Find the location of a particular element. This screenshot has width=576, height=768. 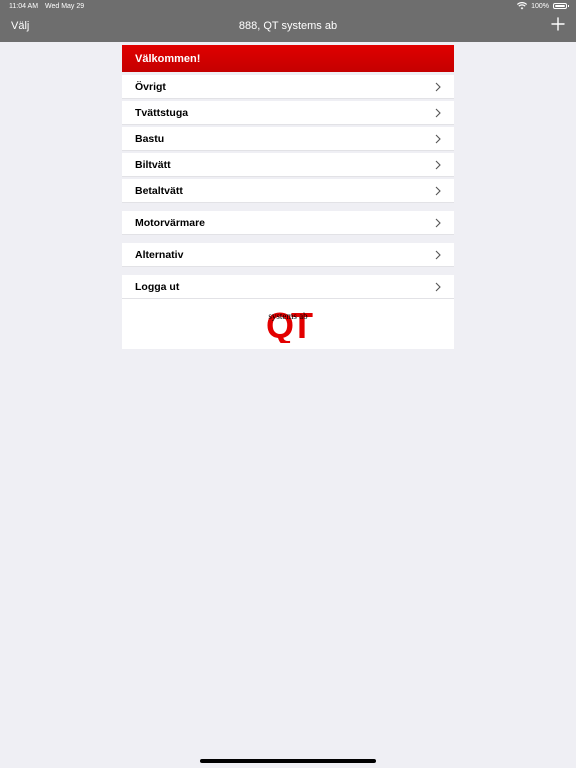

home-indicator is located at coordinates (288, 761).